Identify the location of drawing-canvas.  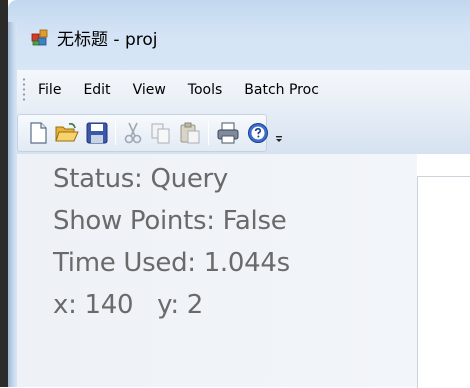
(443, 282).